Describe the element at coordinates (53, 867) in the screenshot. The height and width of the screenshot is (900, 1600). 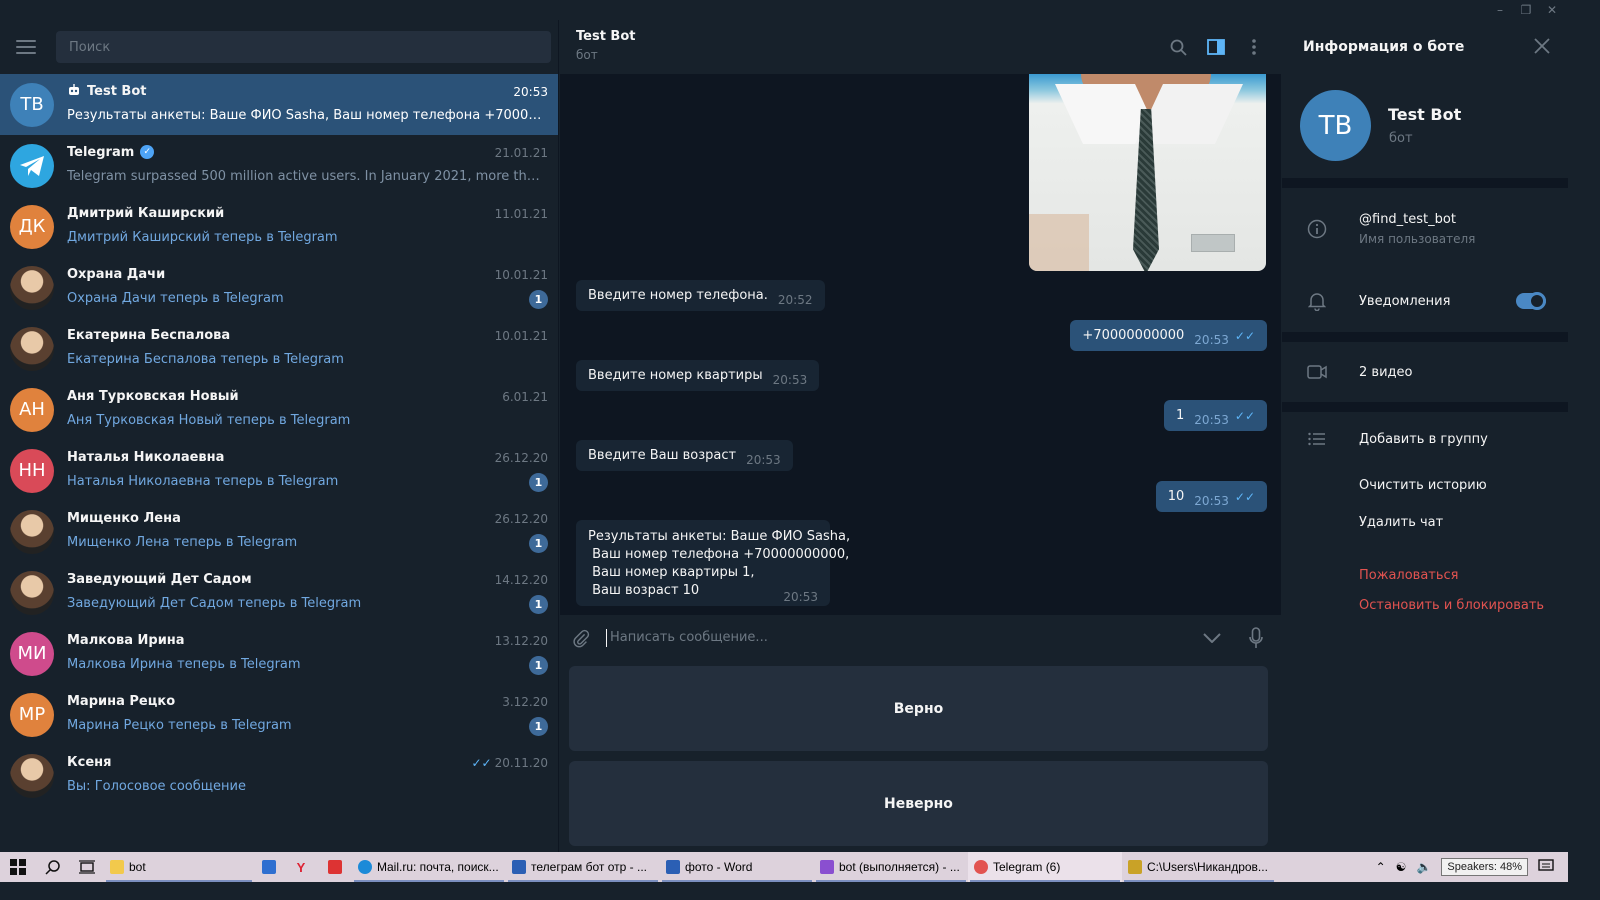
I see `taskbar-search-icon` at that location.